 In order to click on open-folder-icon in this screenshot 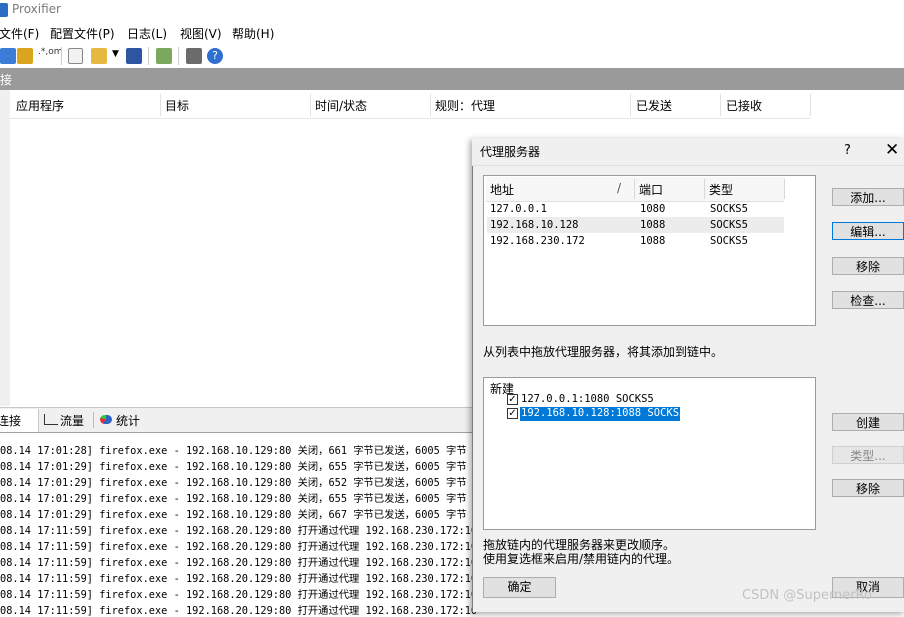, I will do `click(99, 56)`.